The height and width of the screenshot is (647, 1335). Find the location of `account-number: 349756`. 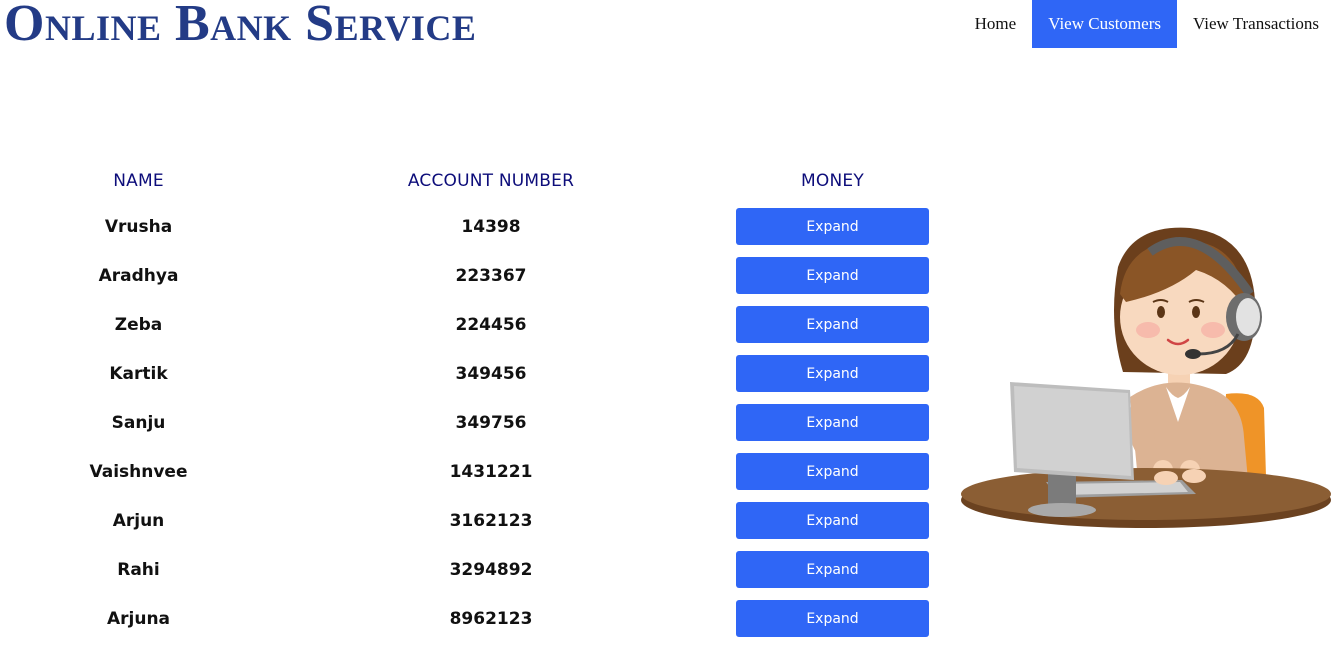

account-number: 349756 is located at coordinates (491, 422).